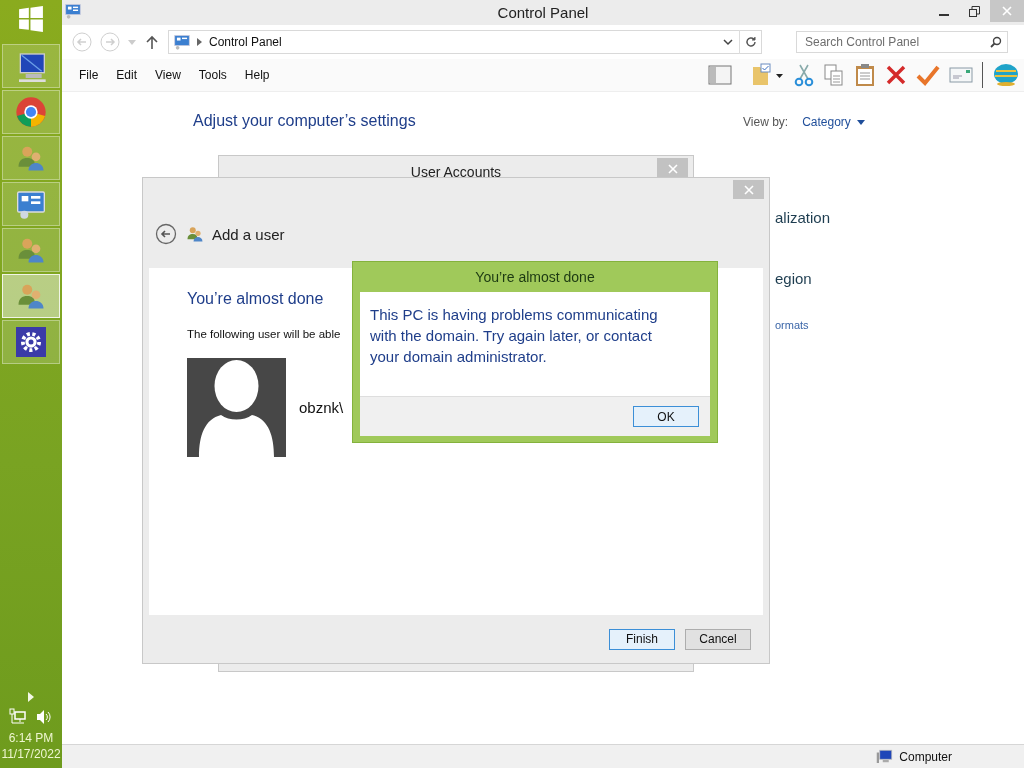 The height and width of the screenshot is (768, 1024). I want to click on user-name: obznk\, so click(321, 407).